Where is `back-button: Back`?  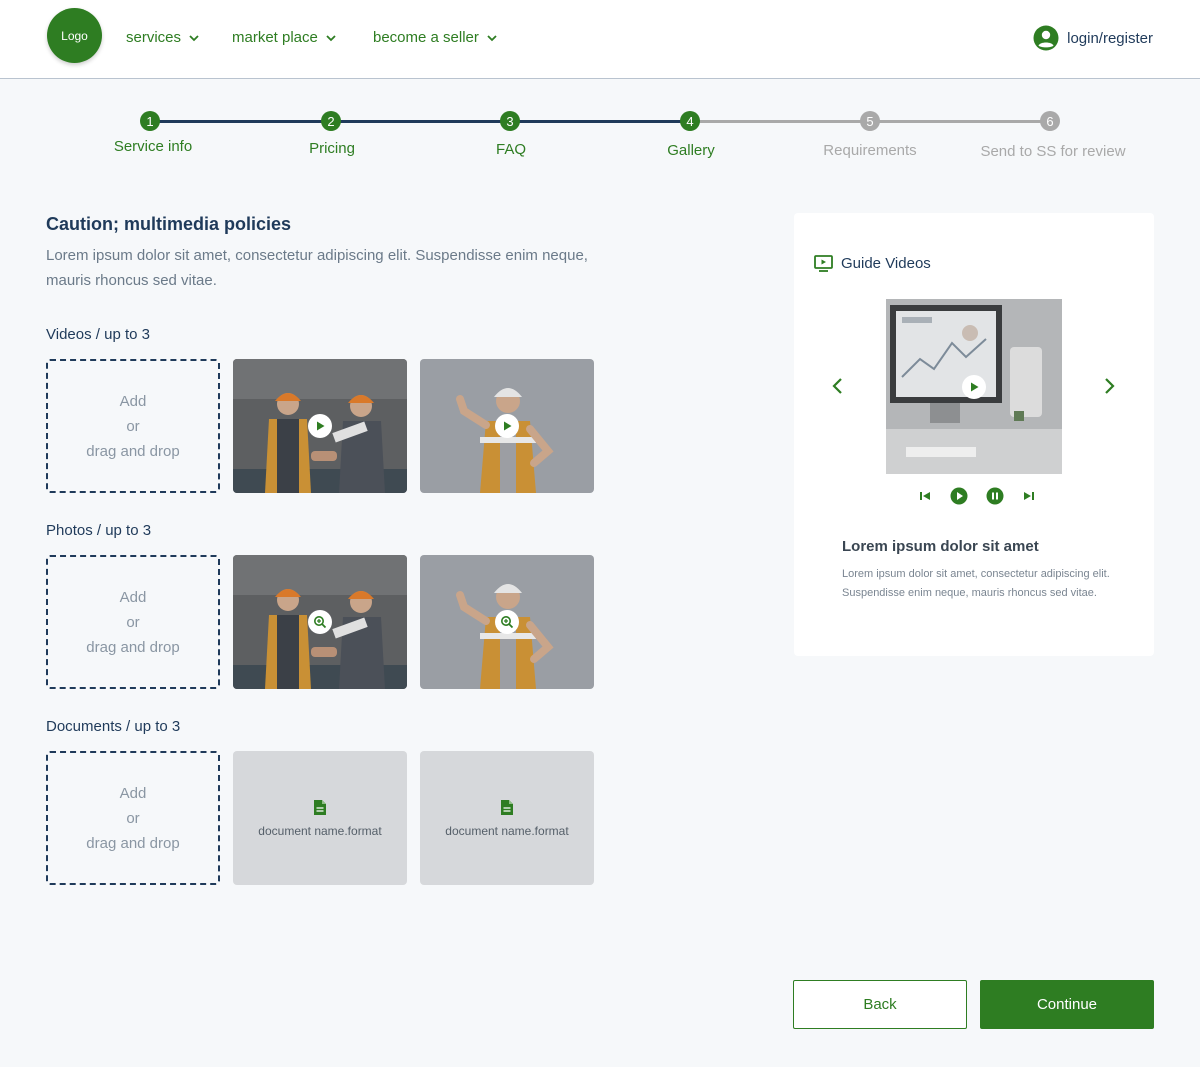
back-button: Back is located at coordinates (880, 1004).